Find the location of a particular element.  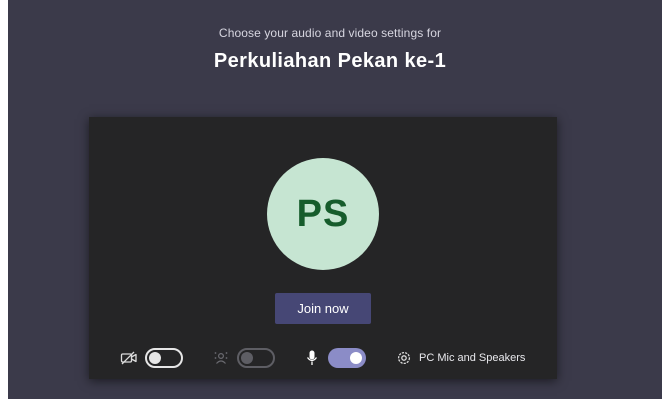

background-effects-control is located at coordinates (243, 358).